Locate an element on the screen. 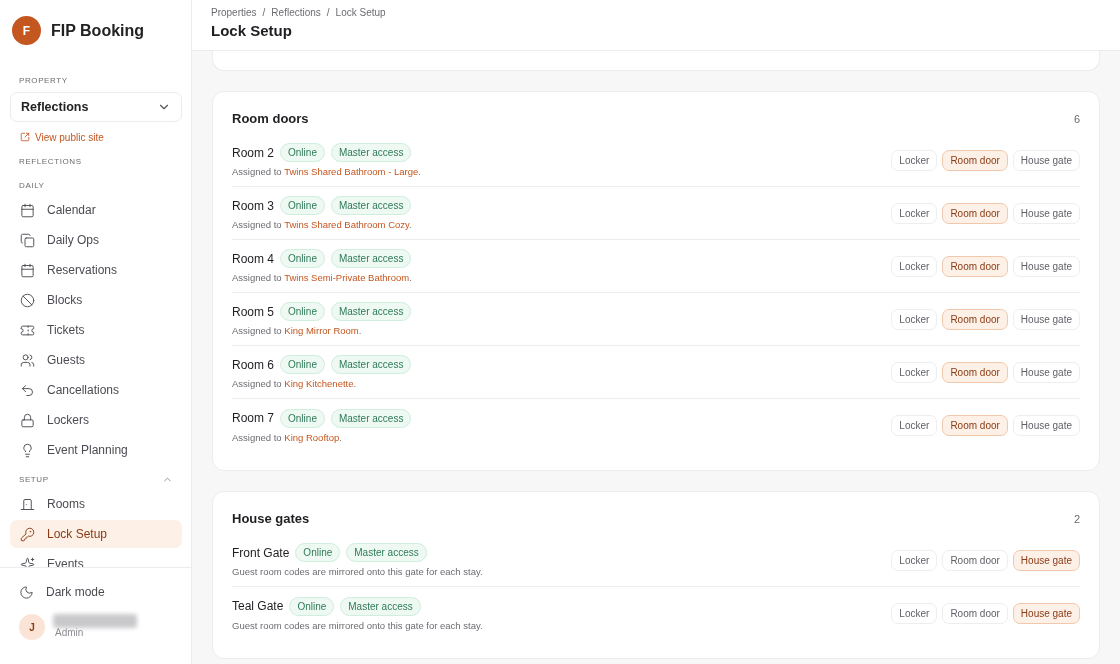 The width and height of the screenshot is (1120, 664). brand-name: FIP Booking is located at coordinates (98, 30).